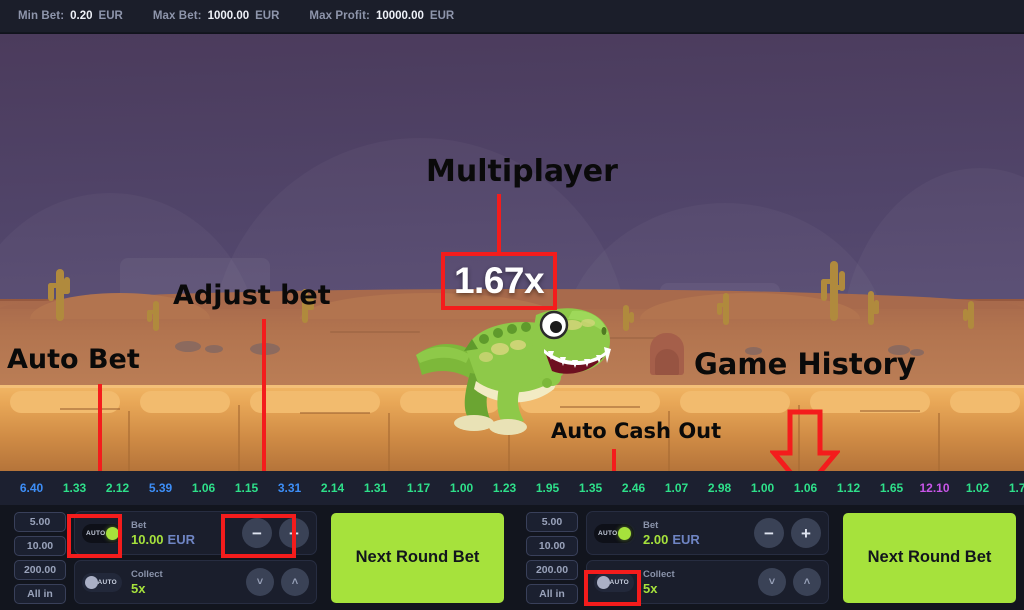 This screenshot has width=1024, height=610. What do you see at coordinates (74, 488) in the screenshot?
I see `history-item: 1.33` at bounding box center [74, 488].